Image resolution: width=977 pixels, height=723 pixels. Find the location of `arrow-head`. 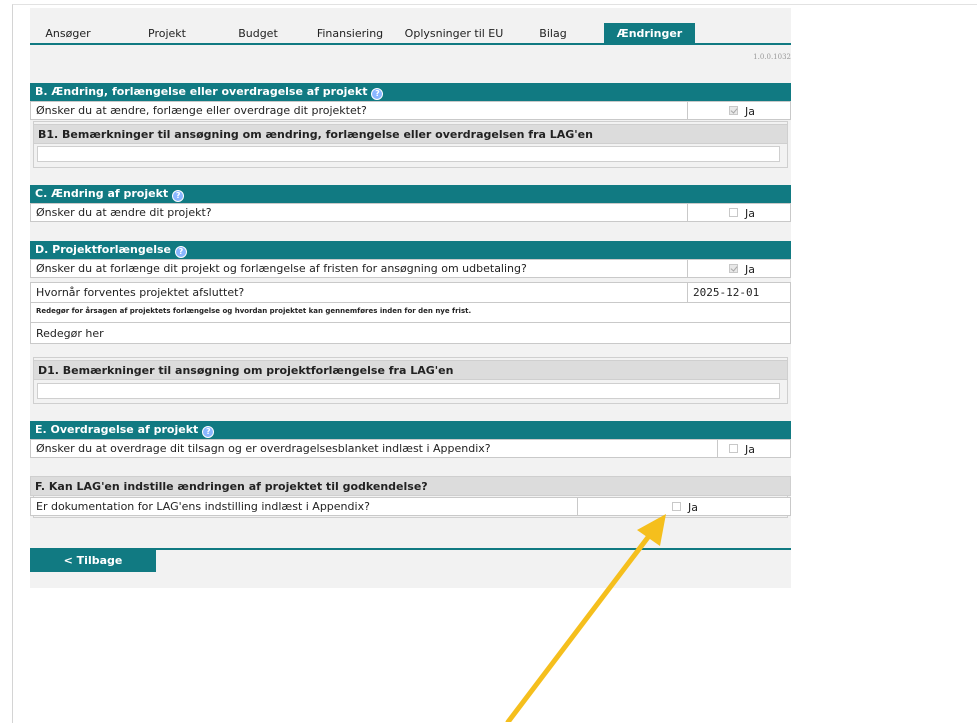

arrow-head is located at coordinates (651, 530).